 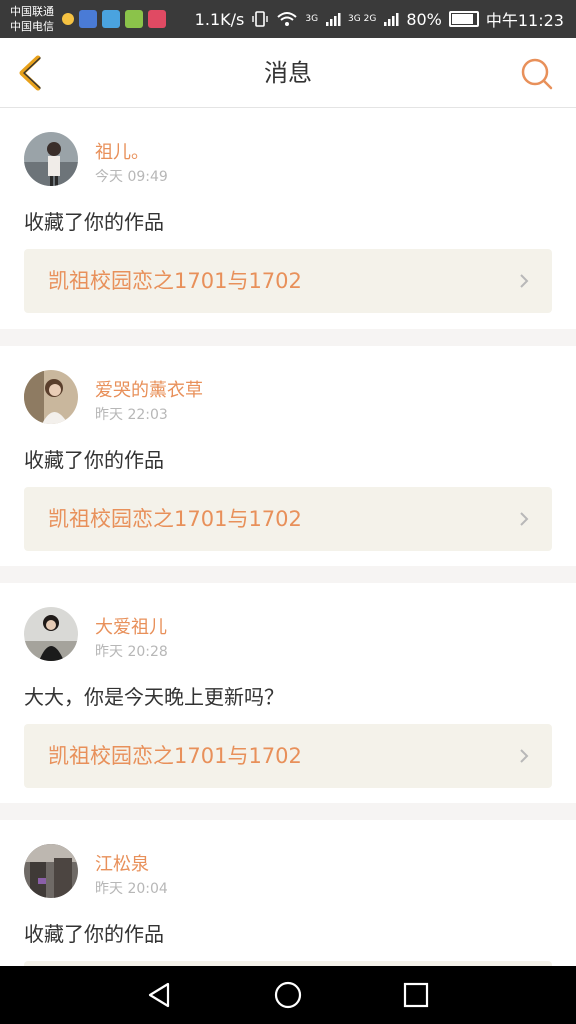 I want to click on timestamp: 今天 09:49, so click(x=131, y=177).